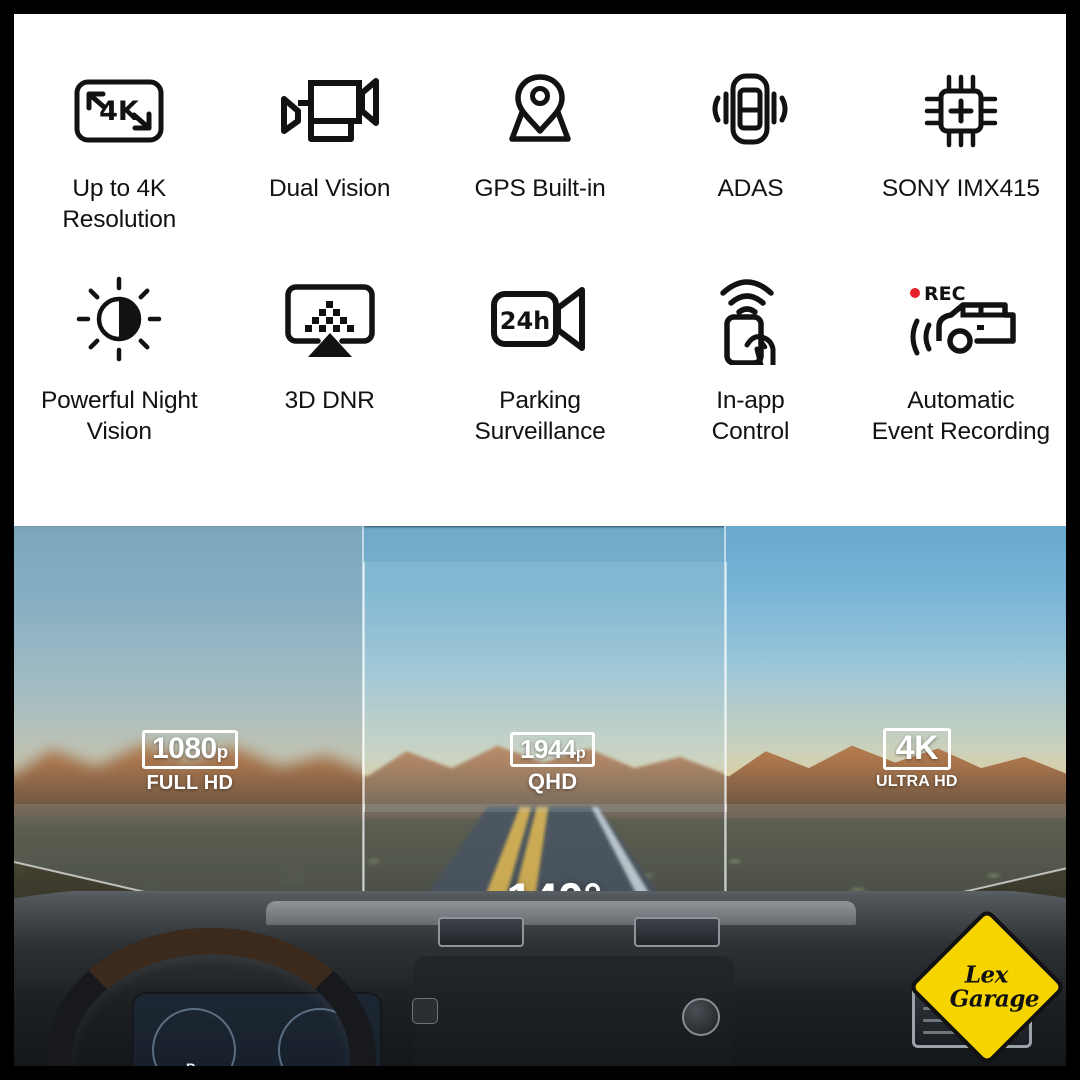 This screenshot has width=1080, height=1080. Describe the element at coordinates (961, 363) in the screenshot. I see `feature-event-recording: REC Automatic Event Recording` at that location.